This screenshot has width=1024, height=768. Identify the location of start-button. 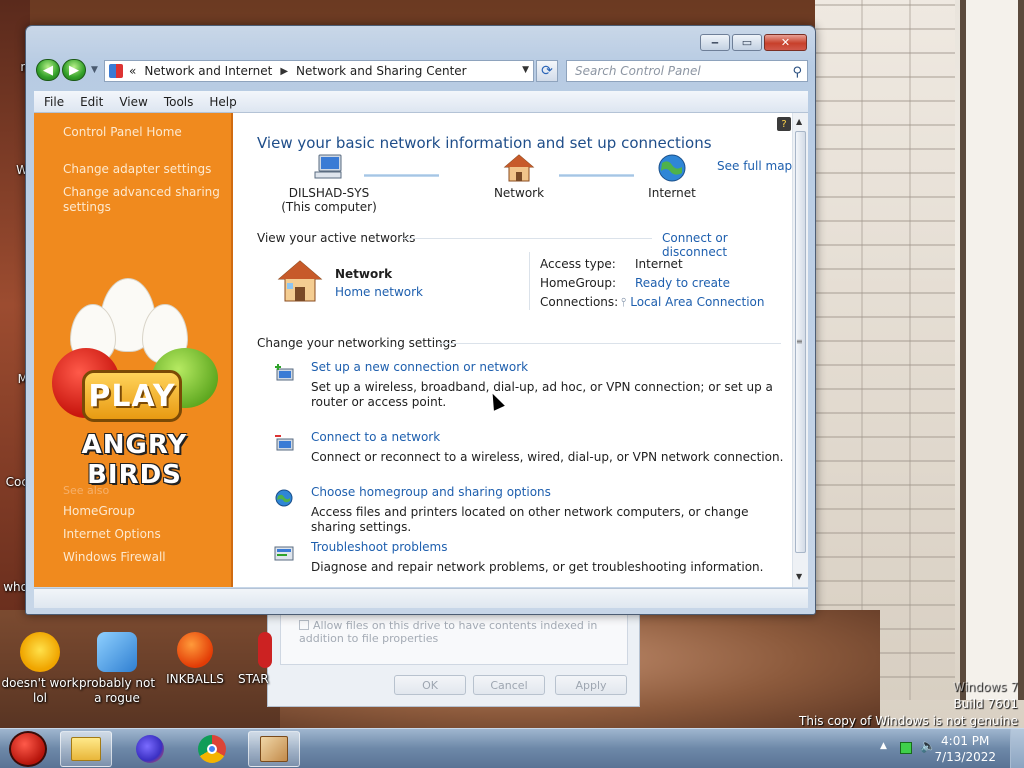
(28, 748).